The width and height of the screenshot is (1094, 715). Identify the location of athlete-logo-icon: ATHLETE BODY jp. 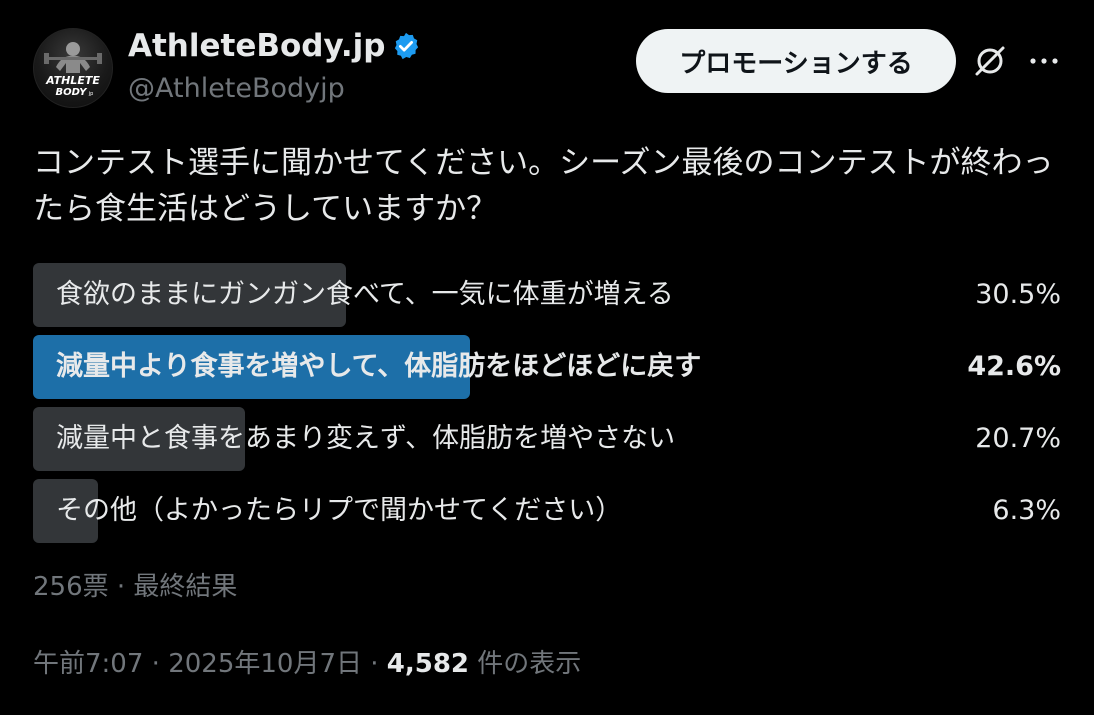
(73, 70).